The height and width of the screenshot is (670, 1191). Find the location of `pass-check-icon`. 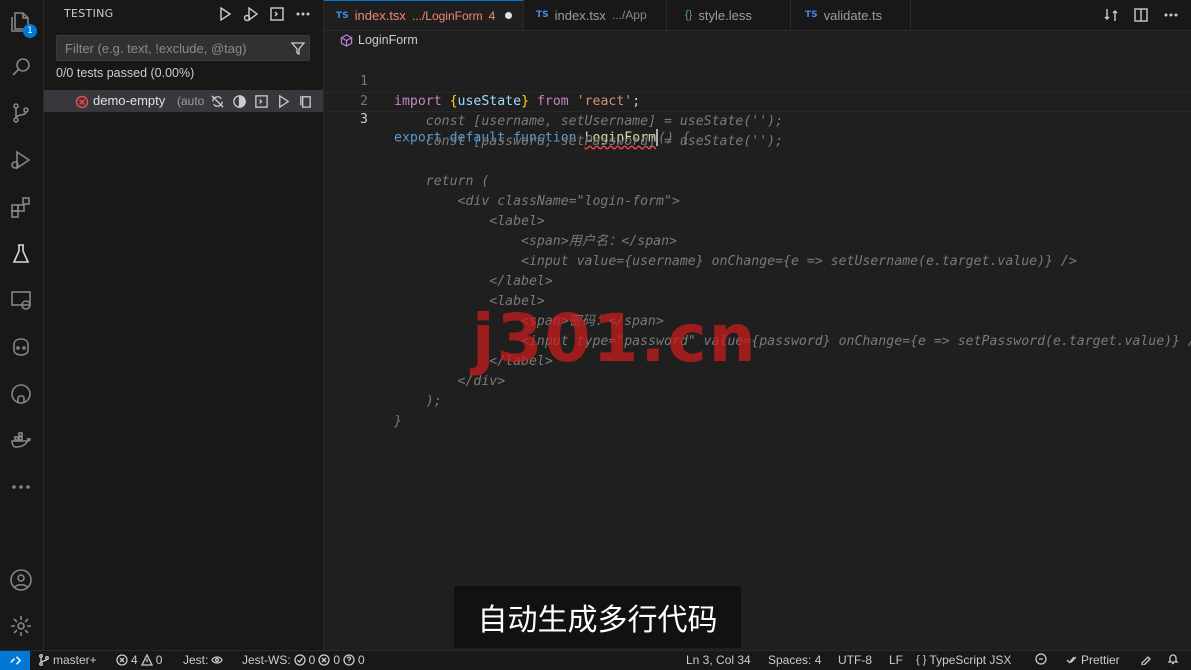

pass-check-icon is located at coordinates (300, 660).